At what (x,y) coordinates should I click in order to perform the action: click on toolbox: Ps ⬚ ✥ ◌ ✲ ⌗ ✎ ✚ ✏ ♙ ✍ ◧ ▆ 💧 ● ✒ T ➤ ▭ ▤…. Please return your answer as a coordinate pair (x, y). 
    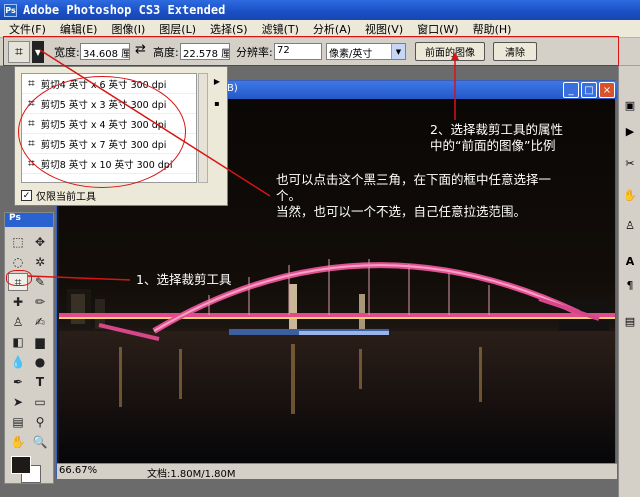
    Looking at the image, I should click on (29, 348).